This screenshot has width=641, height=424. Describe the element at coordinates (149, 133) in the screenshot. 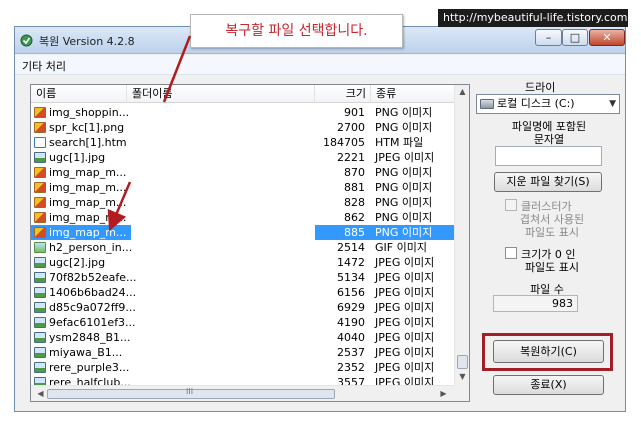

I see `annotation-arrows` at that location.